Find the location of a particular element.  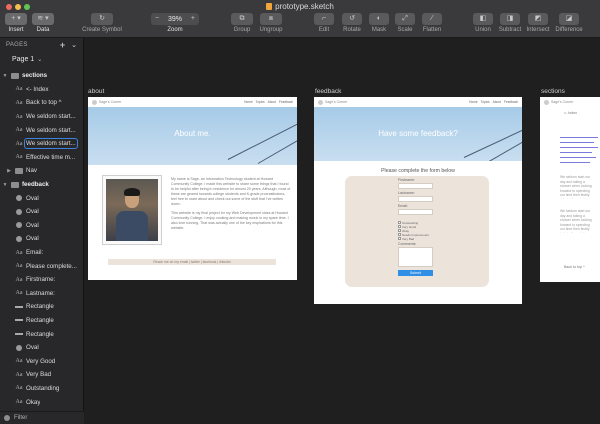

layer-row: Aa Very Good is located at coordinates (42, 361).